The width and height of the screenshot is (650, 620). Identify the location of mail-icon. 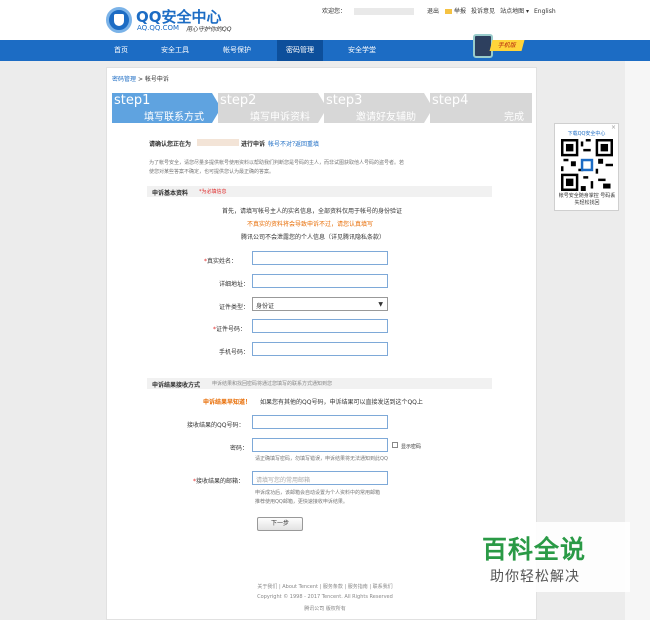
(449, 11).